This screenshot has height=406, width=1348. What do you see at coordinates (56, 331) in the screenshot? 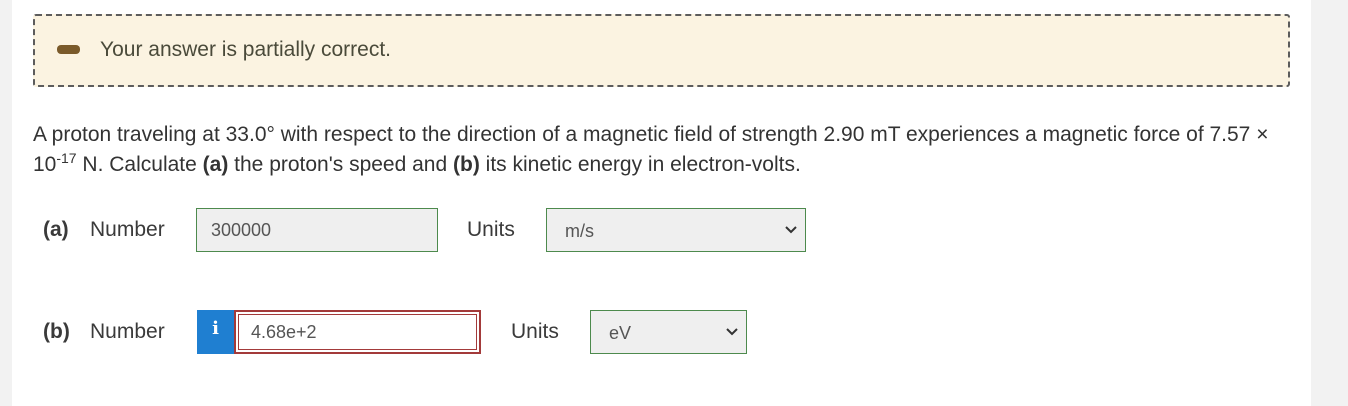
I see `part-b-label: (b)` at bounding box center [56, 331].